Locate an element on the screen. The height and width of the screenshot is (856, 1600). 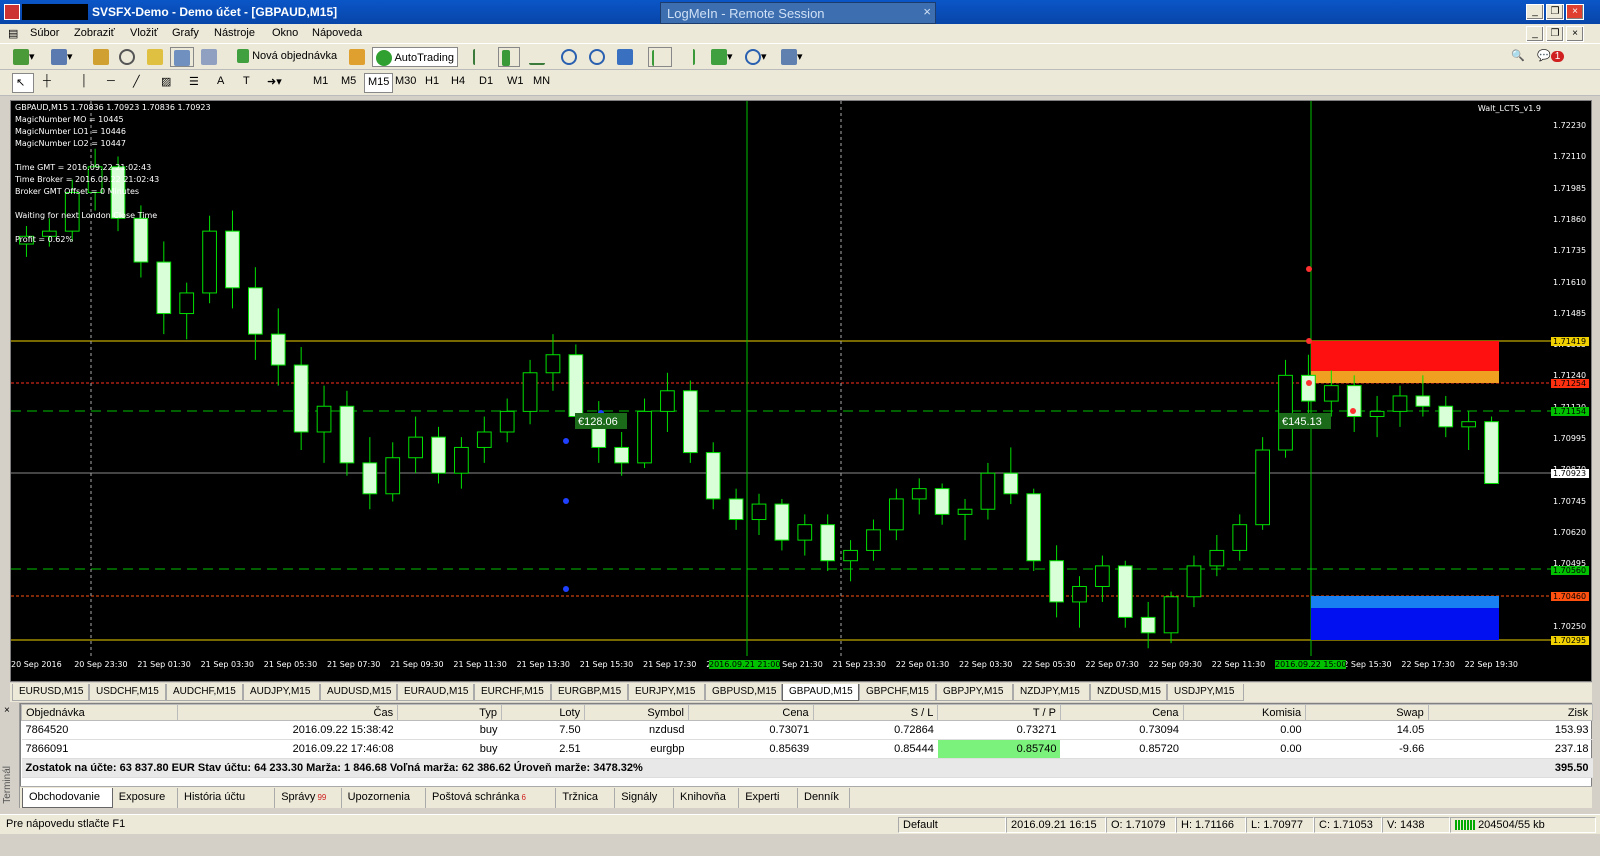
tf-m15: M15 is located at coordinates (379, 83).